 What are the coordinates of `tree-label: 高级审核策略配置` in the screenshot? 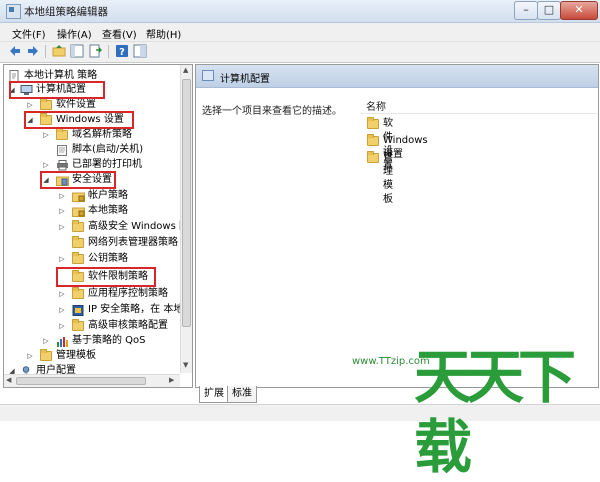 It's located at (128, 325).